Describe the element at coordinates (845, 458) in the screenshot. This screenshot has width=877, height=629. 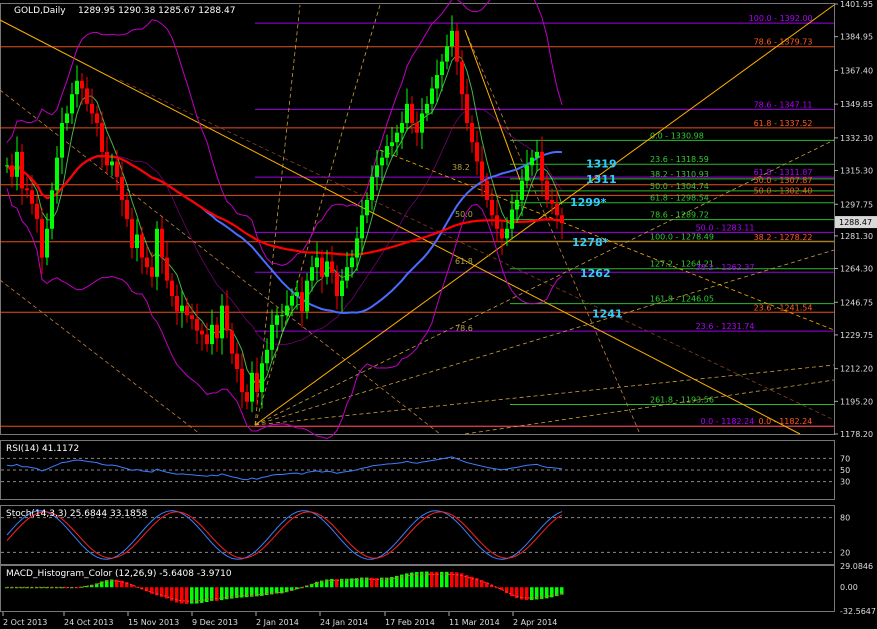
I see `rsi-tick-label: 70` at that location.